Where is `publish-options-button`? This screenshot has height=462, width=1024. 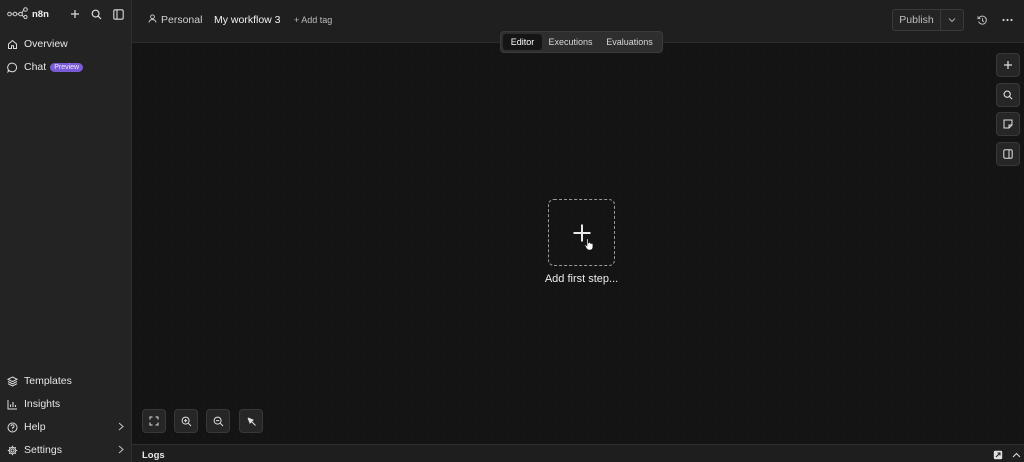
publish-options-button is located at coordinates (952, 20).